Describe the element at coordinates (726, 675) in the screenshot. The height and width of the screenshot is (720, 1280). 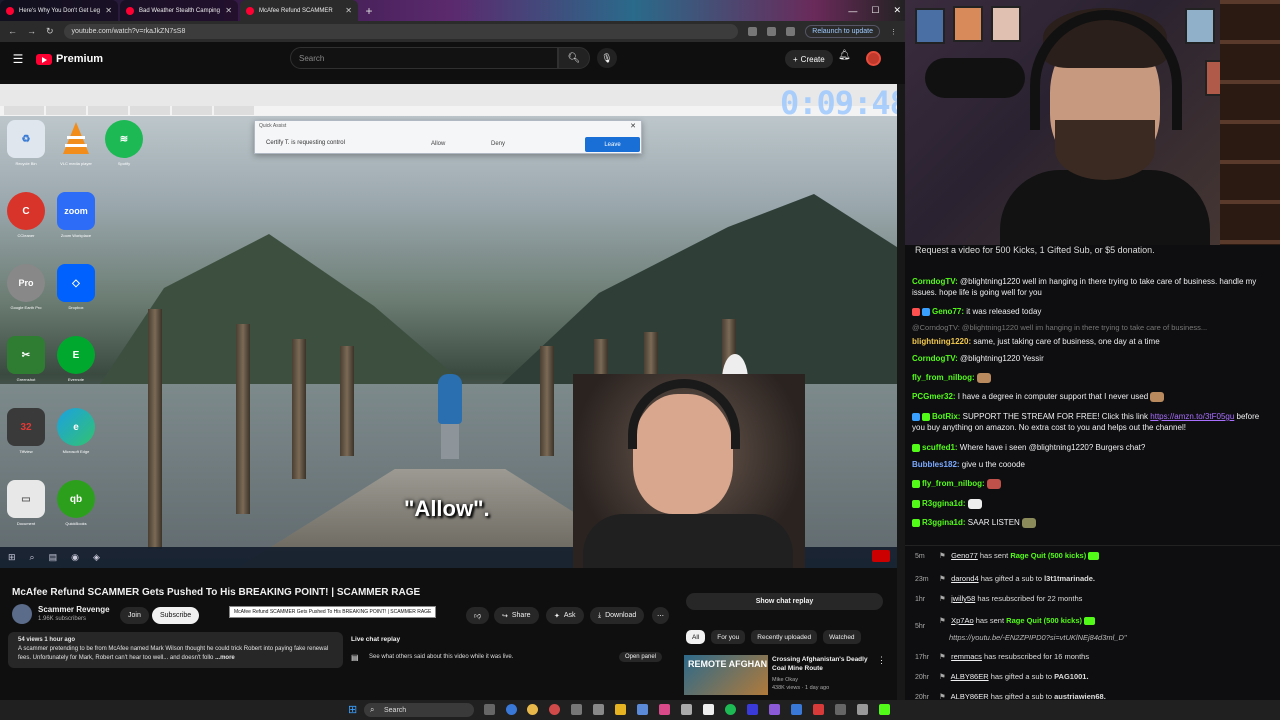
I see `recommended-video-thumbnail: REMOTE AFGHAN` at that location.